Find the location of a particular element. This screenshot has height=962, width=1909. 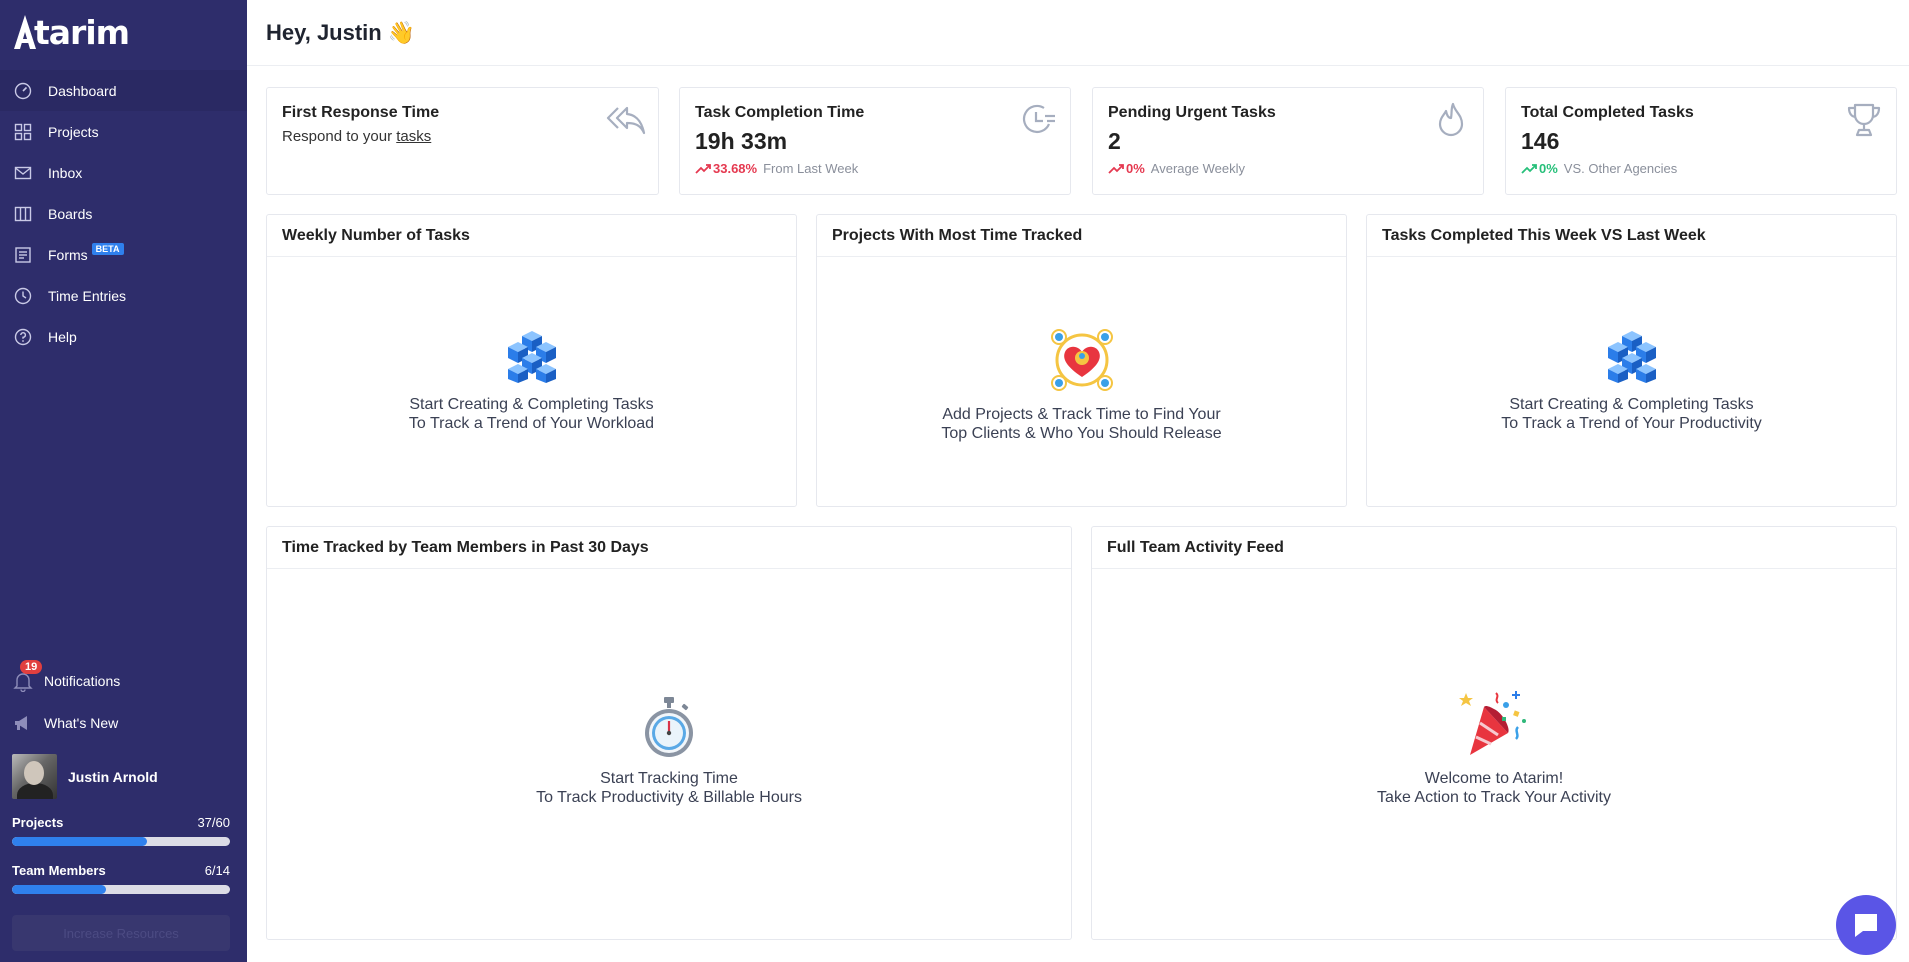

cubes-icon is located at coordinates (1631, 357).